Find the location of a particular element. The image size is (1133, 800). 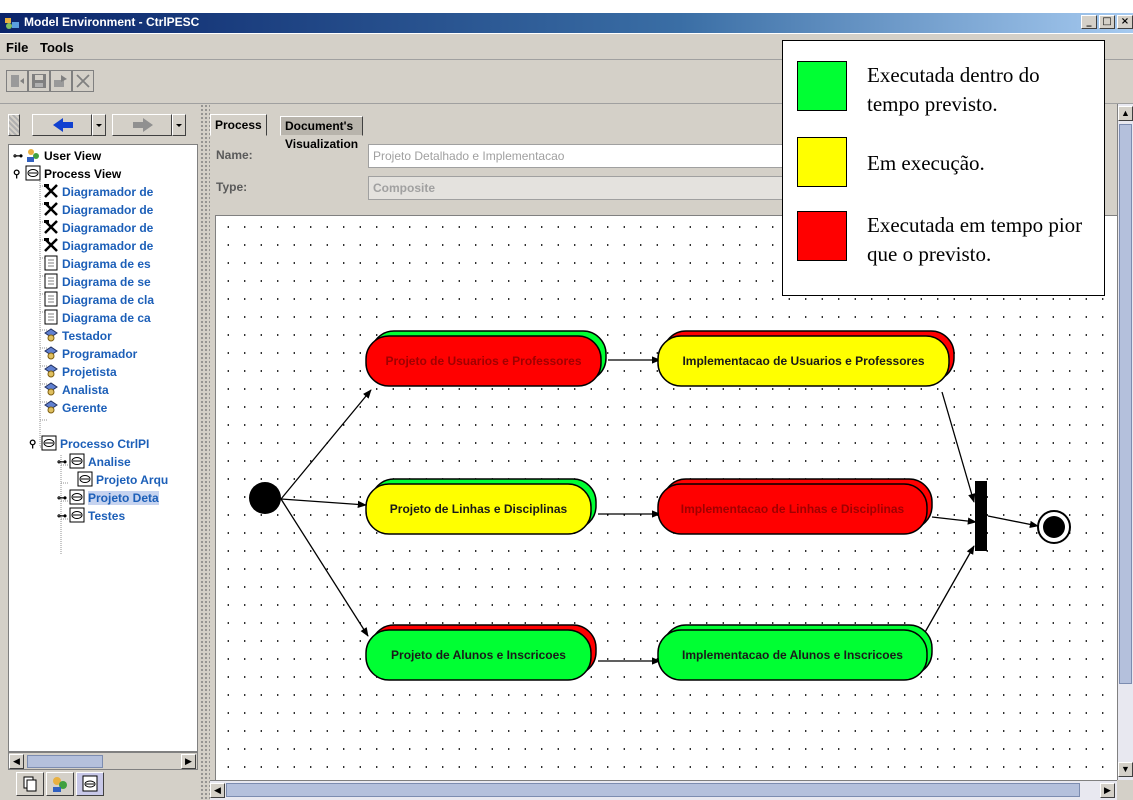

canvas-horizontal-scrollbar: ◀ ▶ is located at coordinates (663, 790).